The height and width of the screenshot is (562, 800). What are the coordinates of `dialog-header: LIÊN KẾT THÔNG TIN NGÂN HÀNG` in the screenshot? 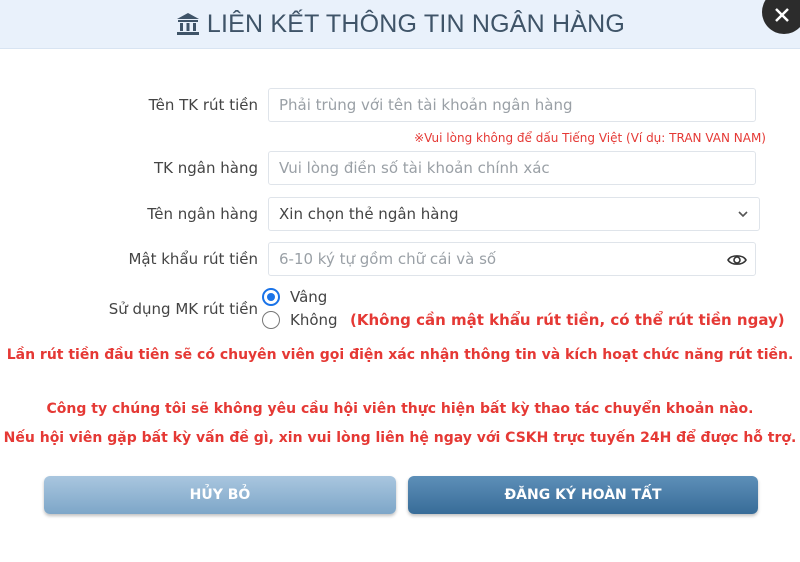 It's located at (400, 24).